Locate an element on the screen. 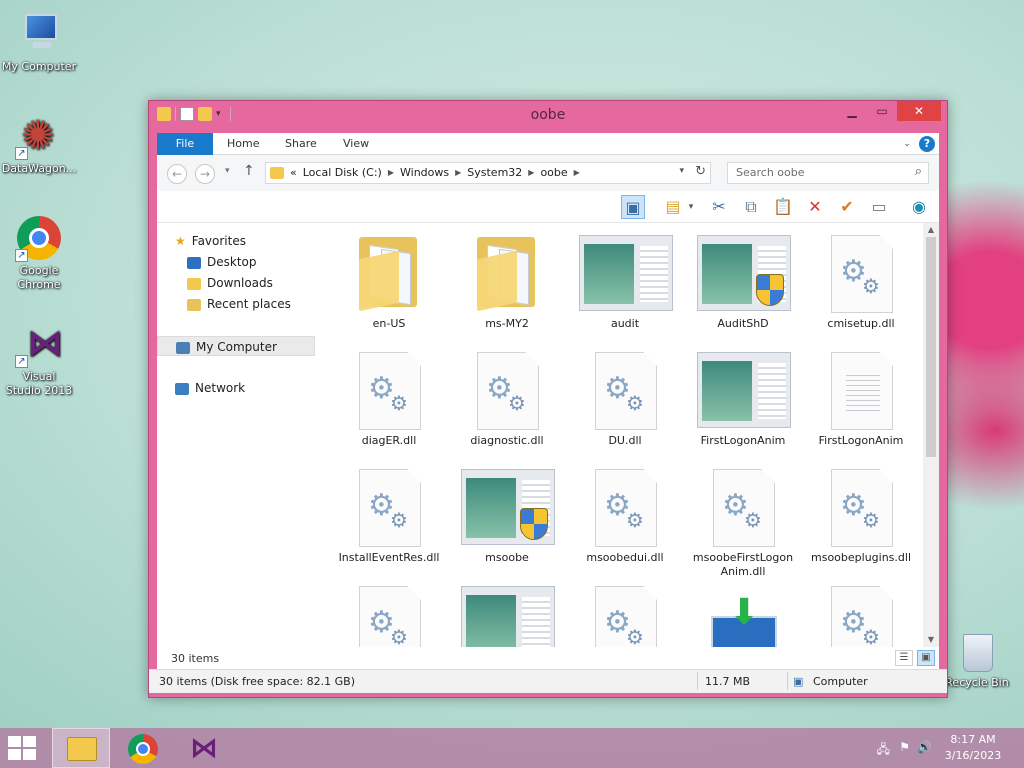 Image resolution: width=1024 pixels, height=768 pixels. search-input: Search oobe ⌕ is located at coordinates (828, 173).